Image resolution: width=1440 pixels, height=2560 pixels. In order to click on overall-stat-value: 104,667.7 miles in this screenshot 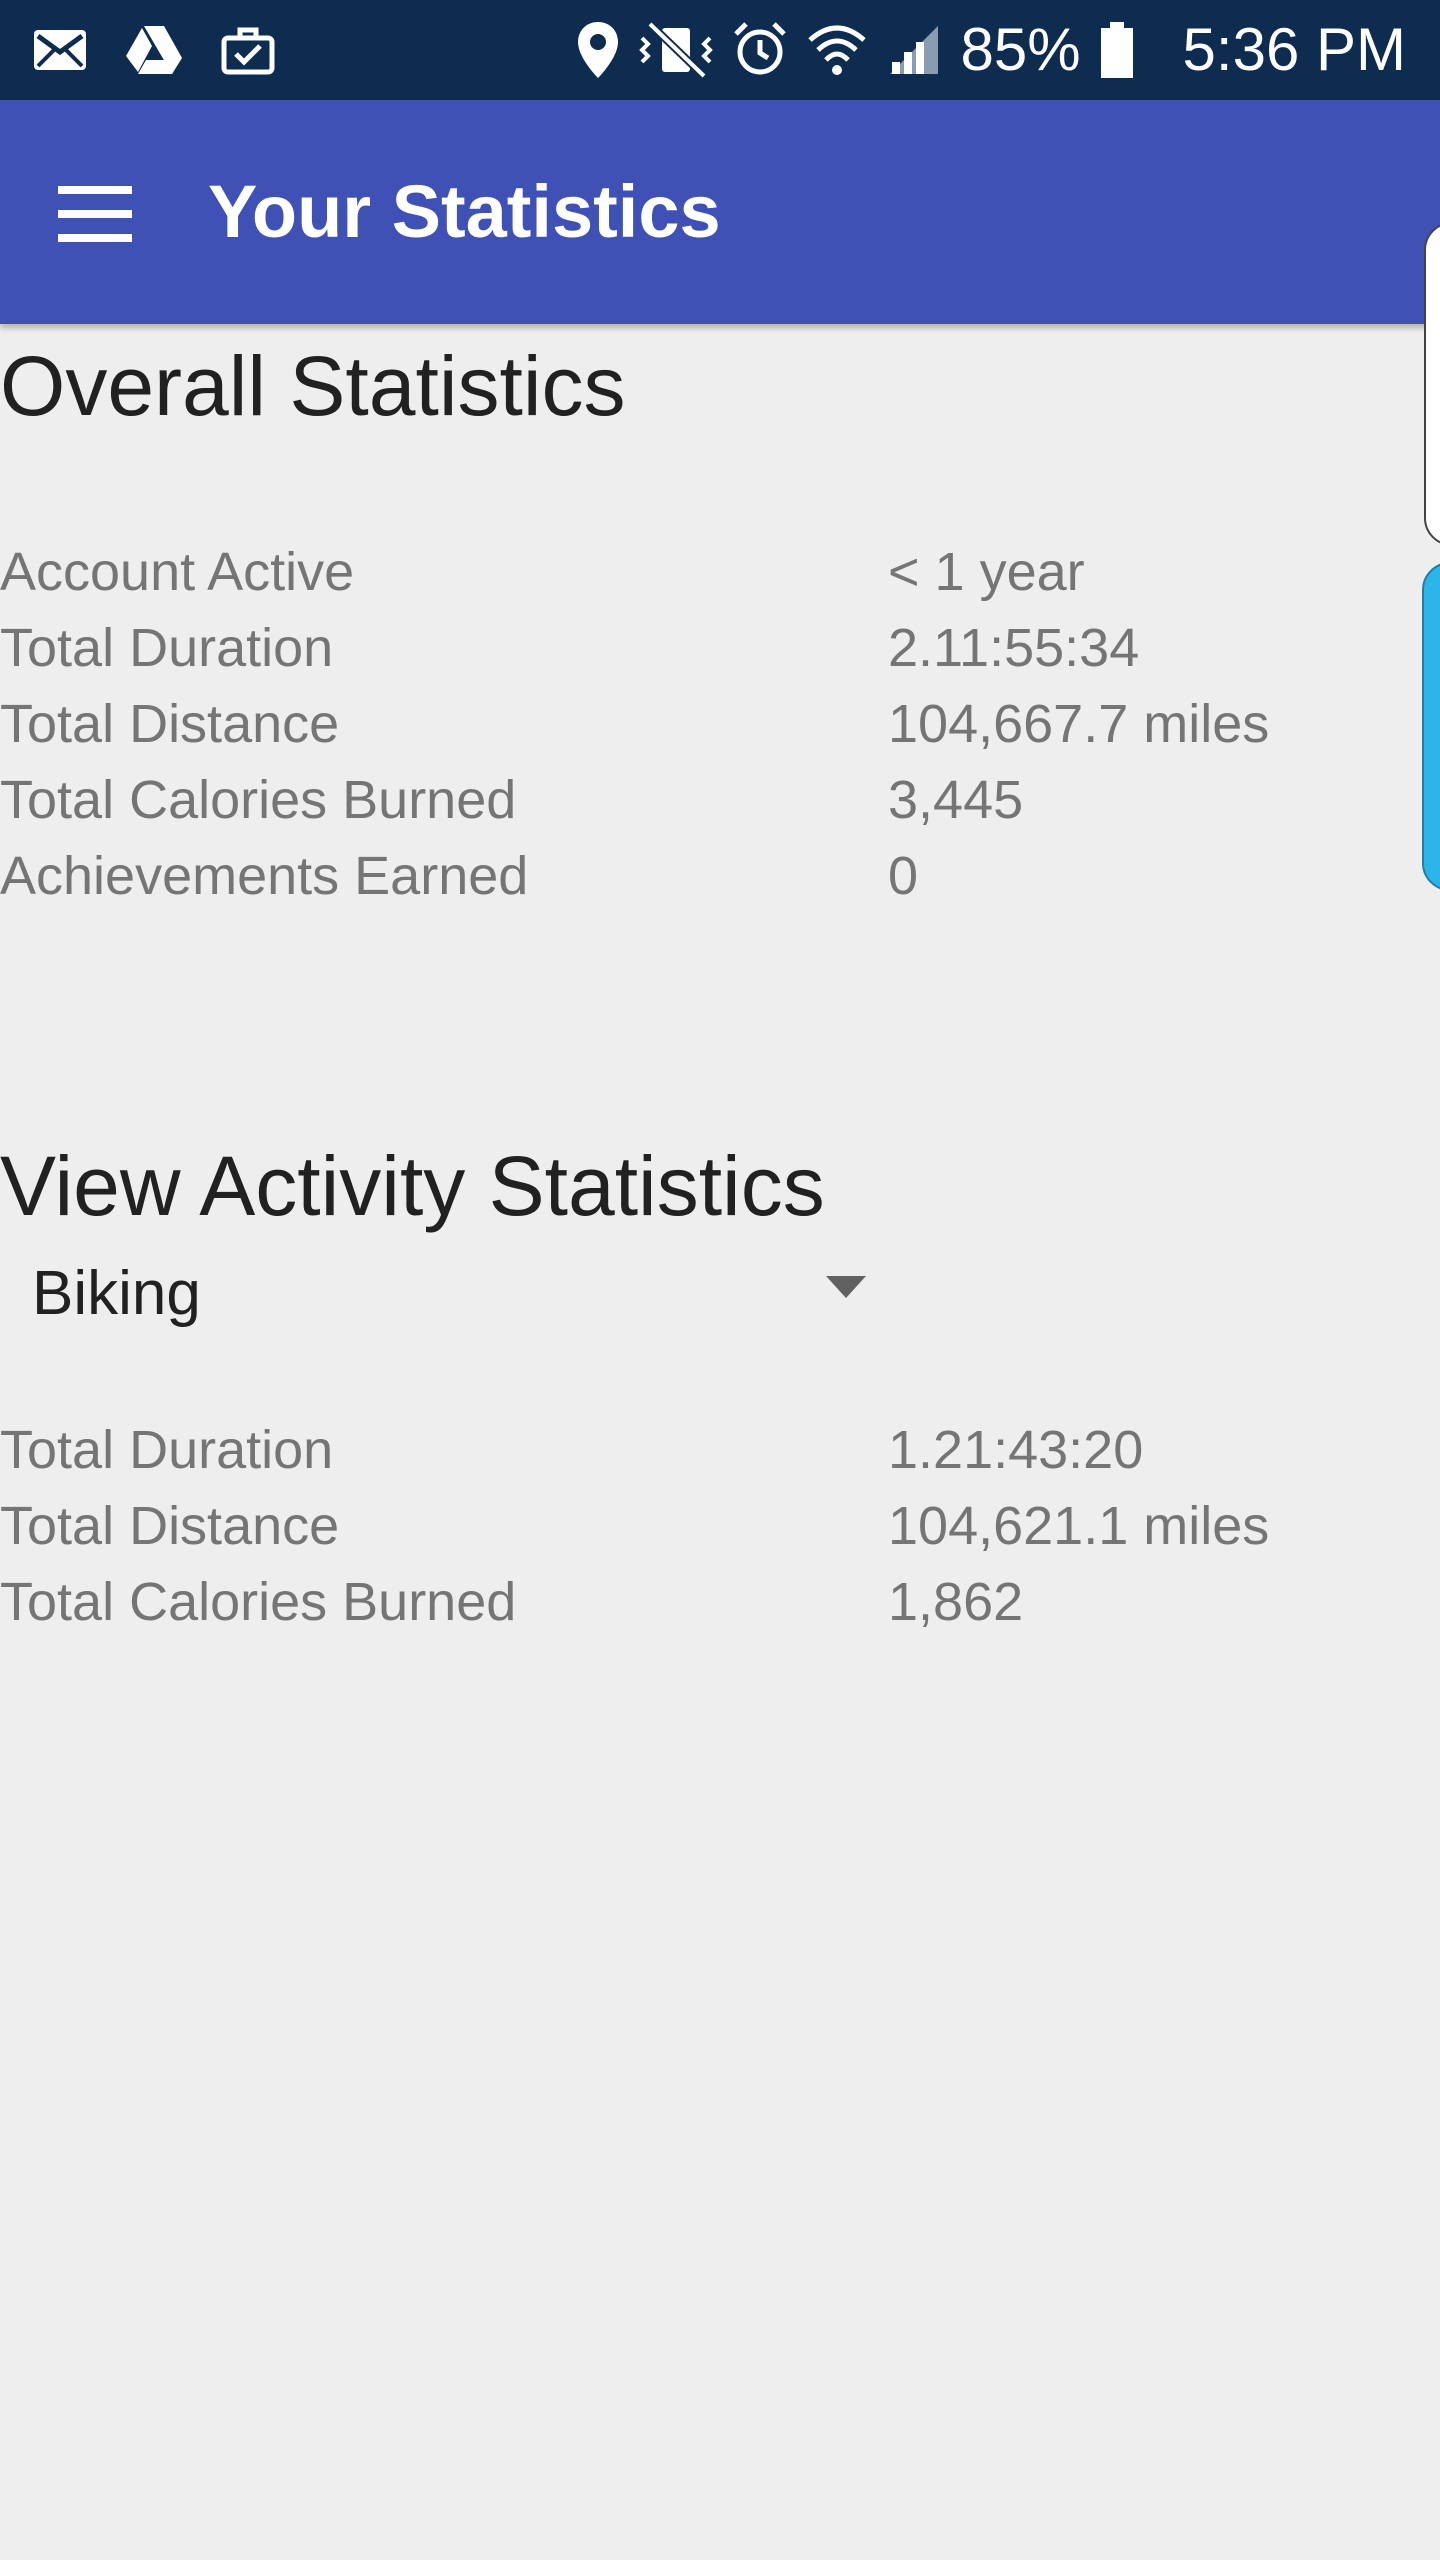, I will do `click(1079, 724)`.